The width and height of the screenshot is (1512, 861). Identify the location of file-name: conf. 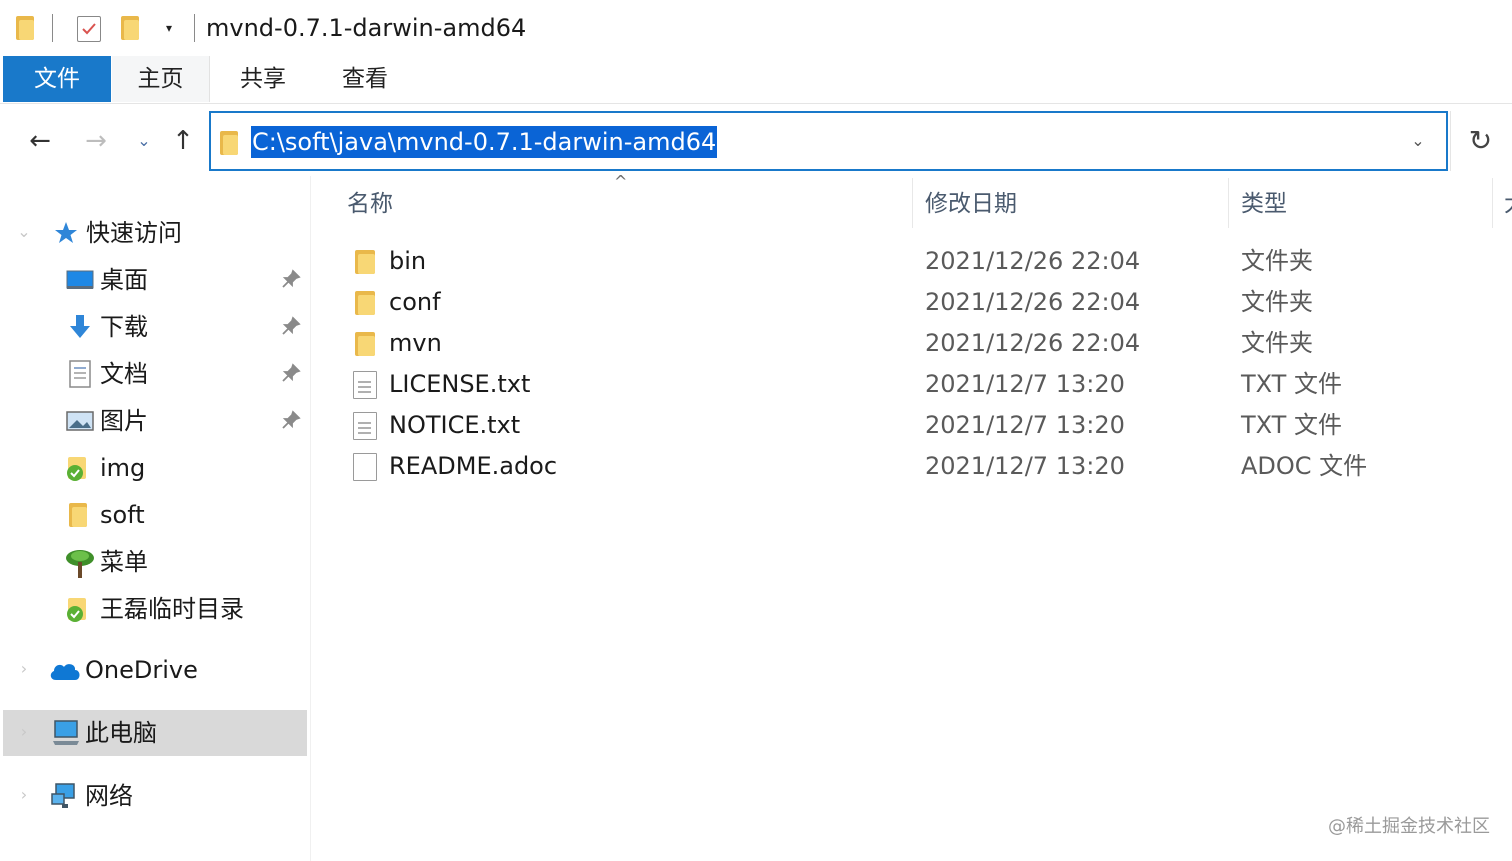
(415, 302).